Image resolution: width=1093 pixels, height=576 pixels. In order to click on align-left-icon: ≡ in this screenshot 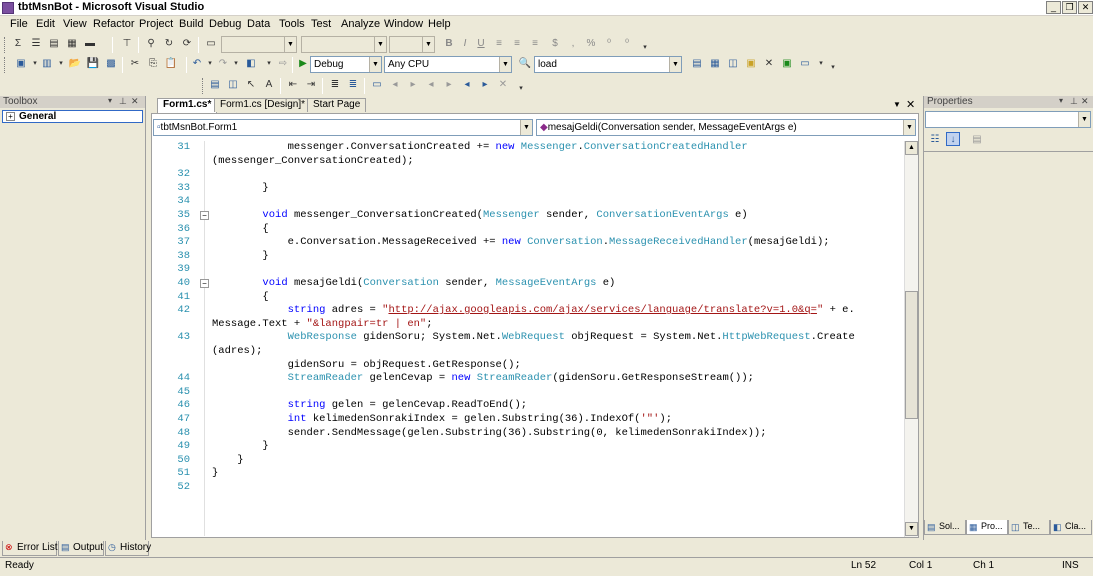, I will do `click(499, 44)`.